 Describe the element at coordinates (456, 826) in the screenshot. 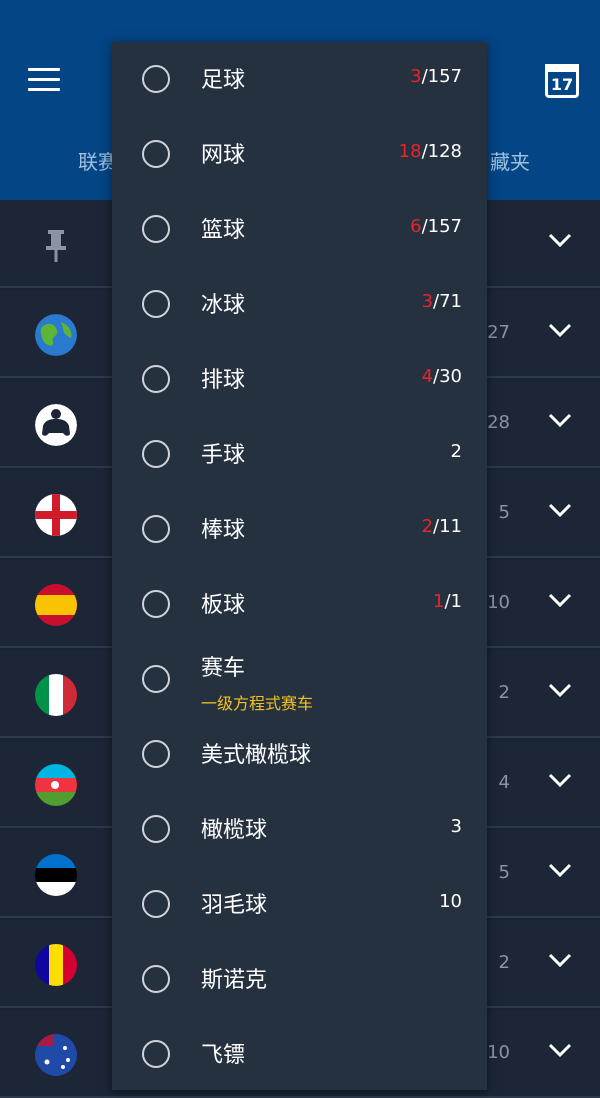

I see `sport-count: 3` at that location.